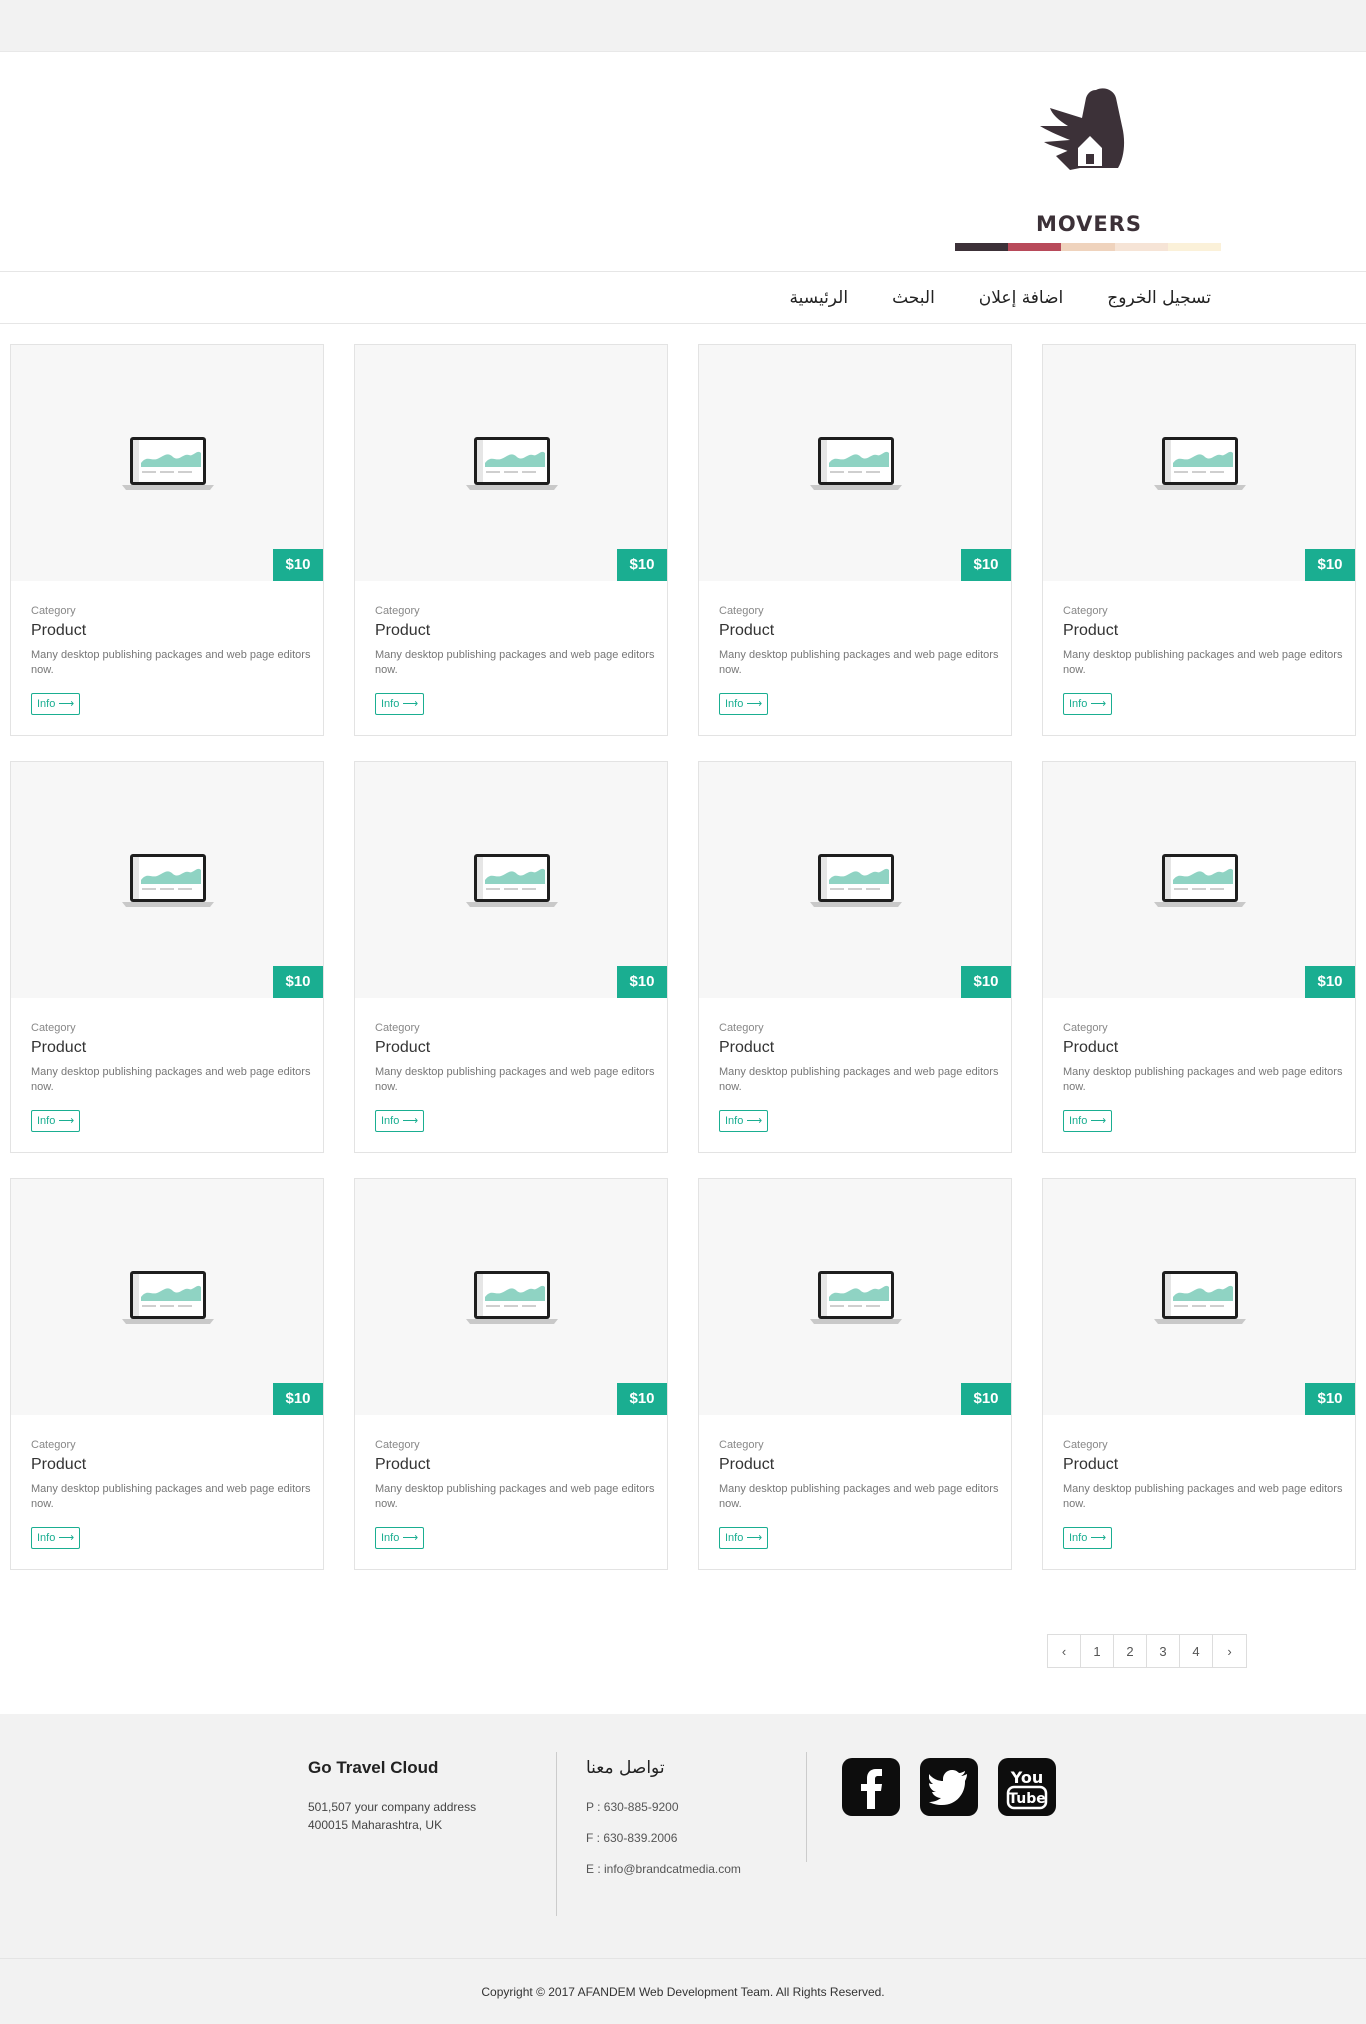  What do you see at coordinates (1027, 1777) in the screenshot?
I see `svg-text: You` at bounding box center [1027, 1777].